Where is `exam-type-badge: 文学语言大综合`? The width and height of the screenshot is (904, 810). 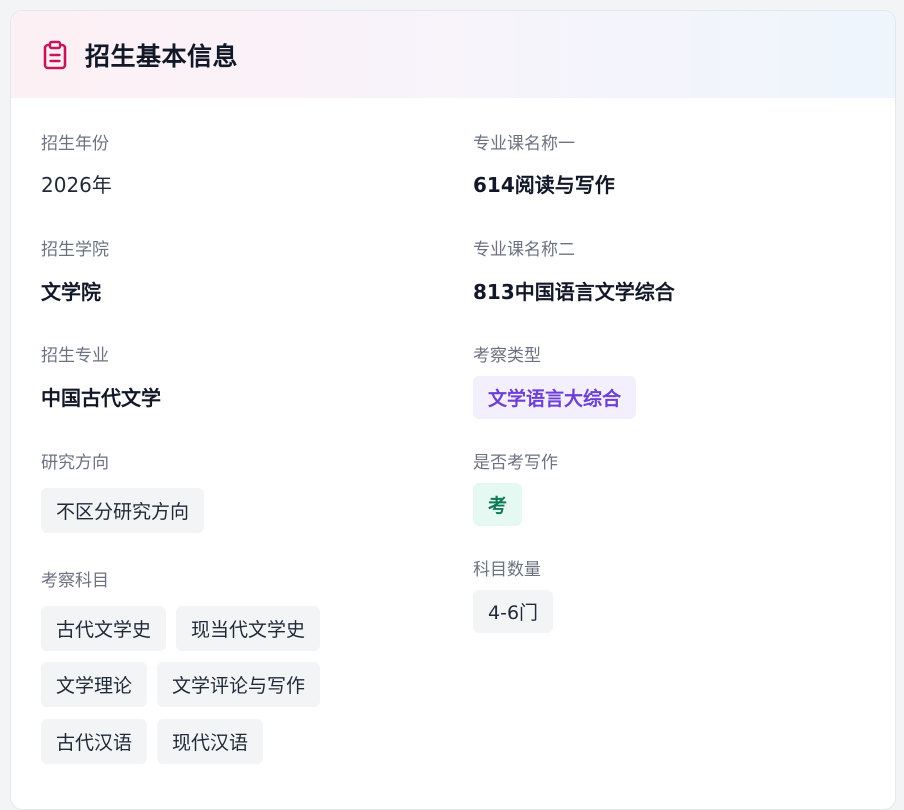 exam-type-badge: 文学语言大综合 is located at coordinates (555, 397).